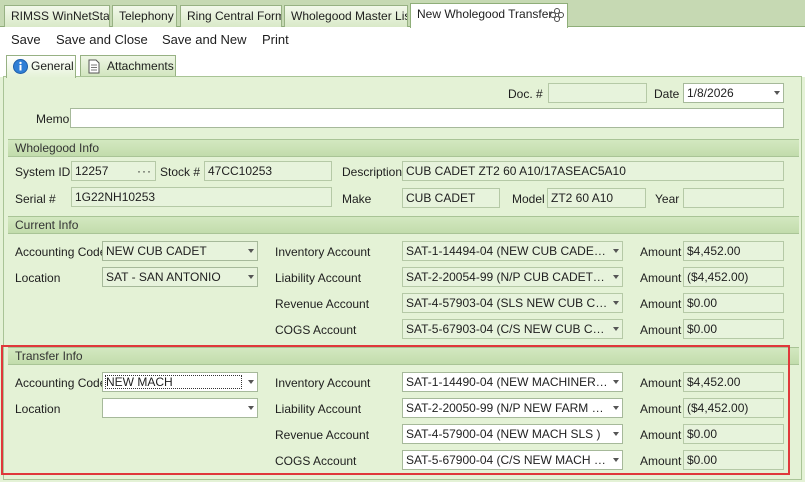 This screenshot has width=805, height=482. Describe the element at coordinates (402, 65) in the screenshot. I see `inner-tab-strip: General Attachments` at that location.